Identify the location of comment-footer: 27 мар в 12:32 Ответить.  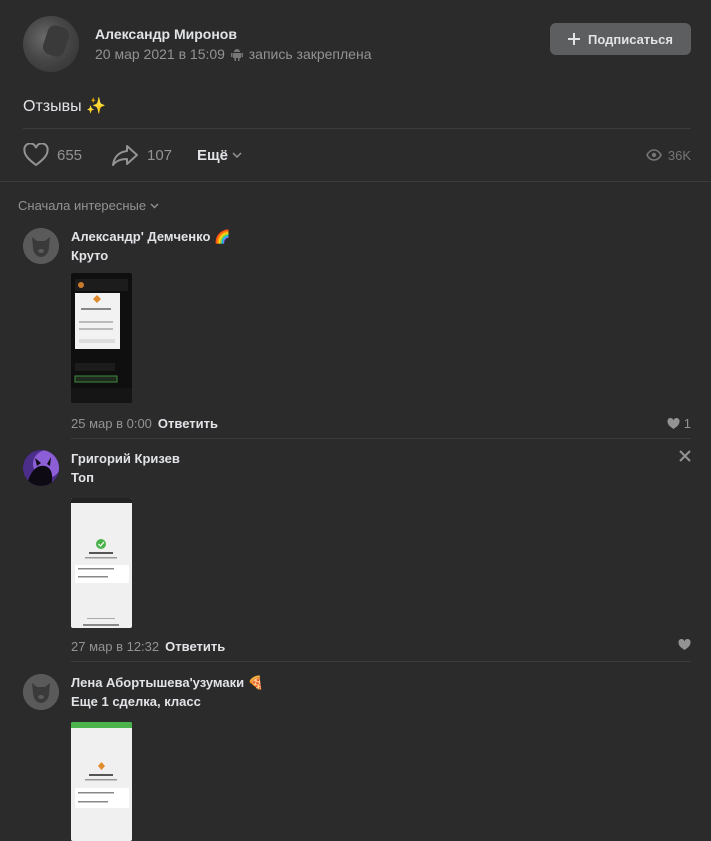
(148, 646).